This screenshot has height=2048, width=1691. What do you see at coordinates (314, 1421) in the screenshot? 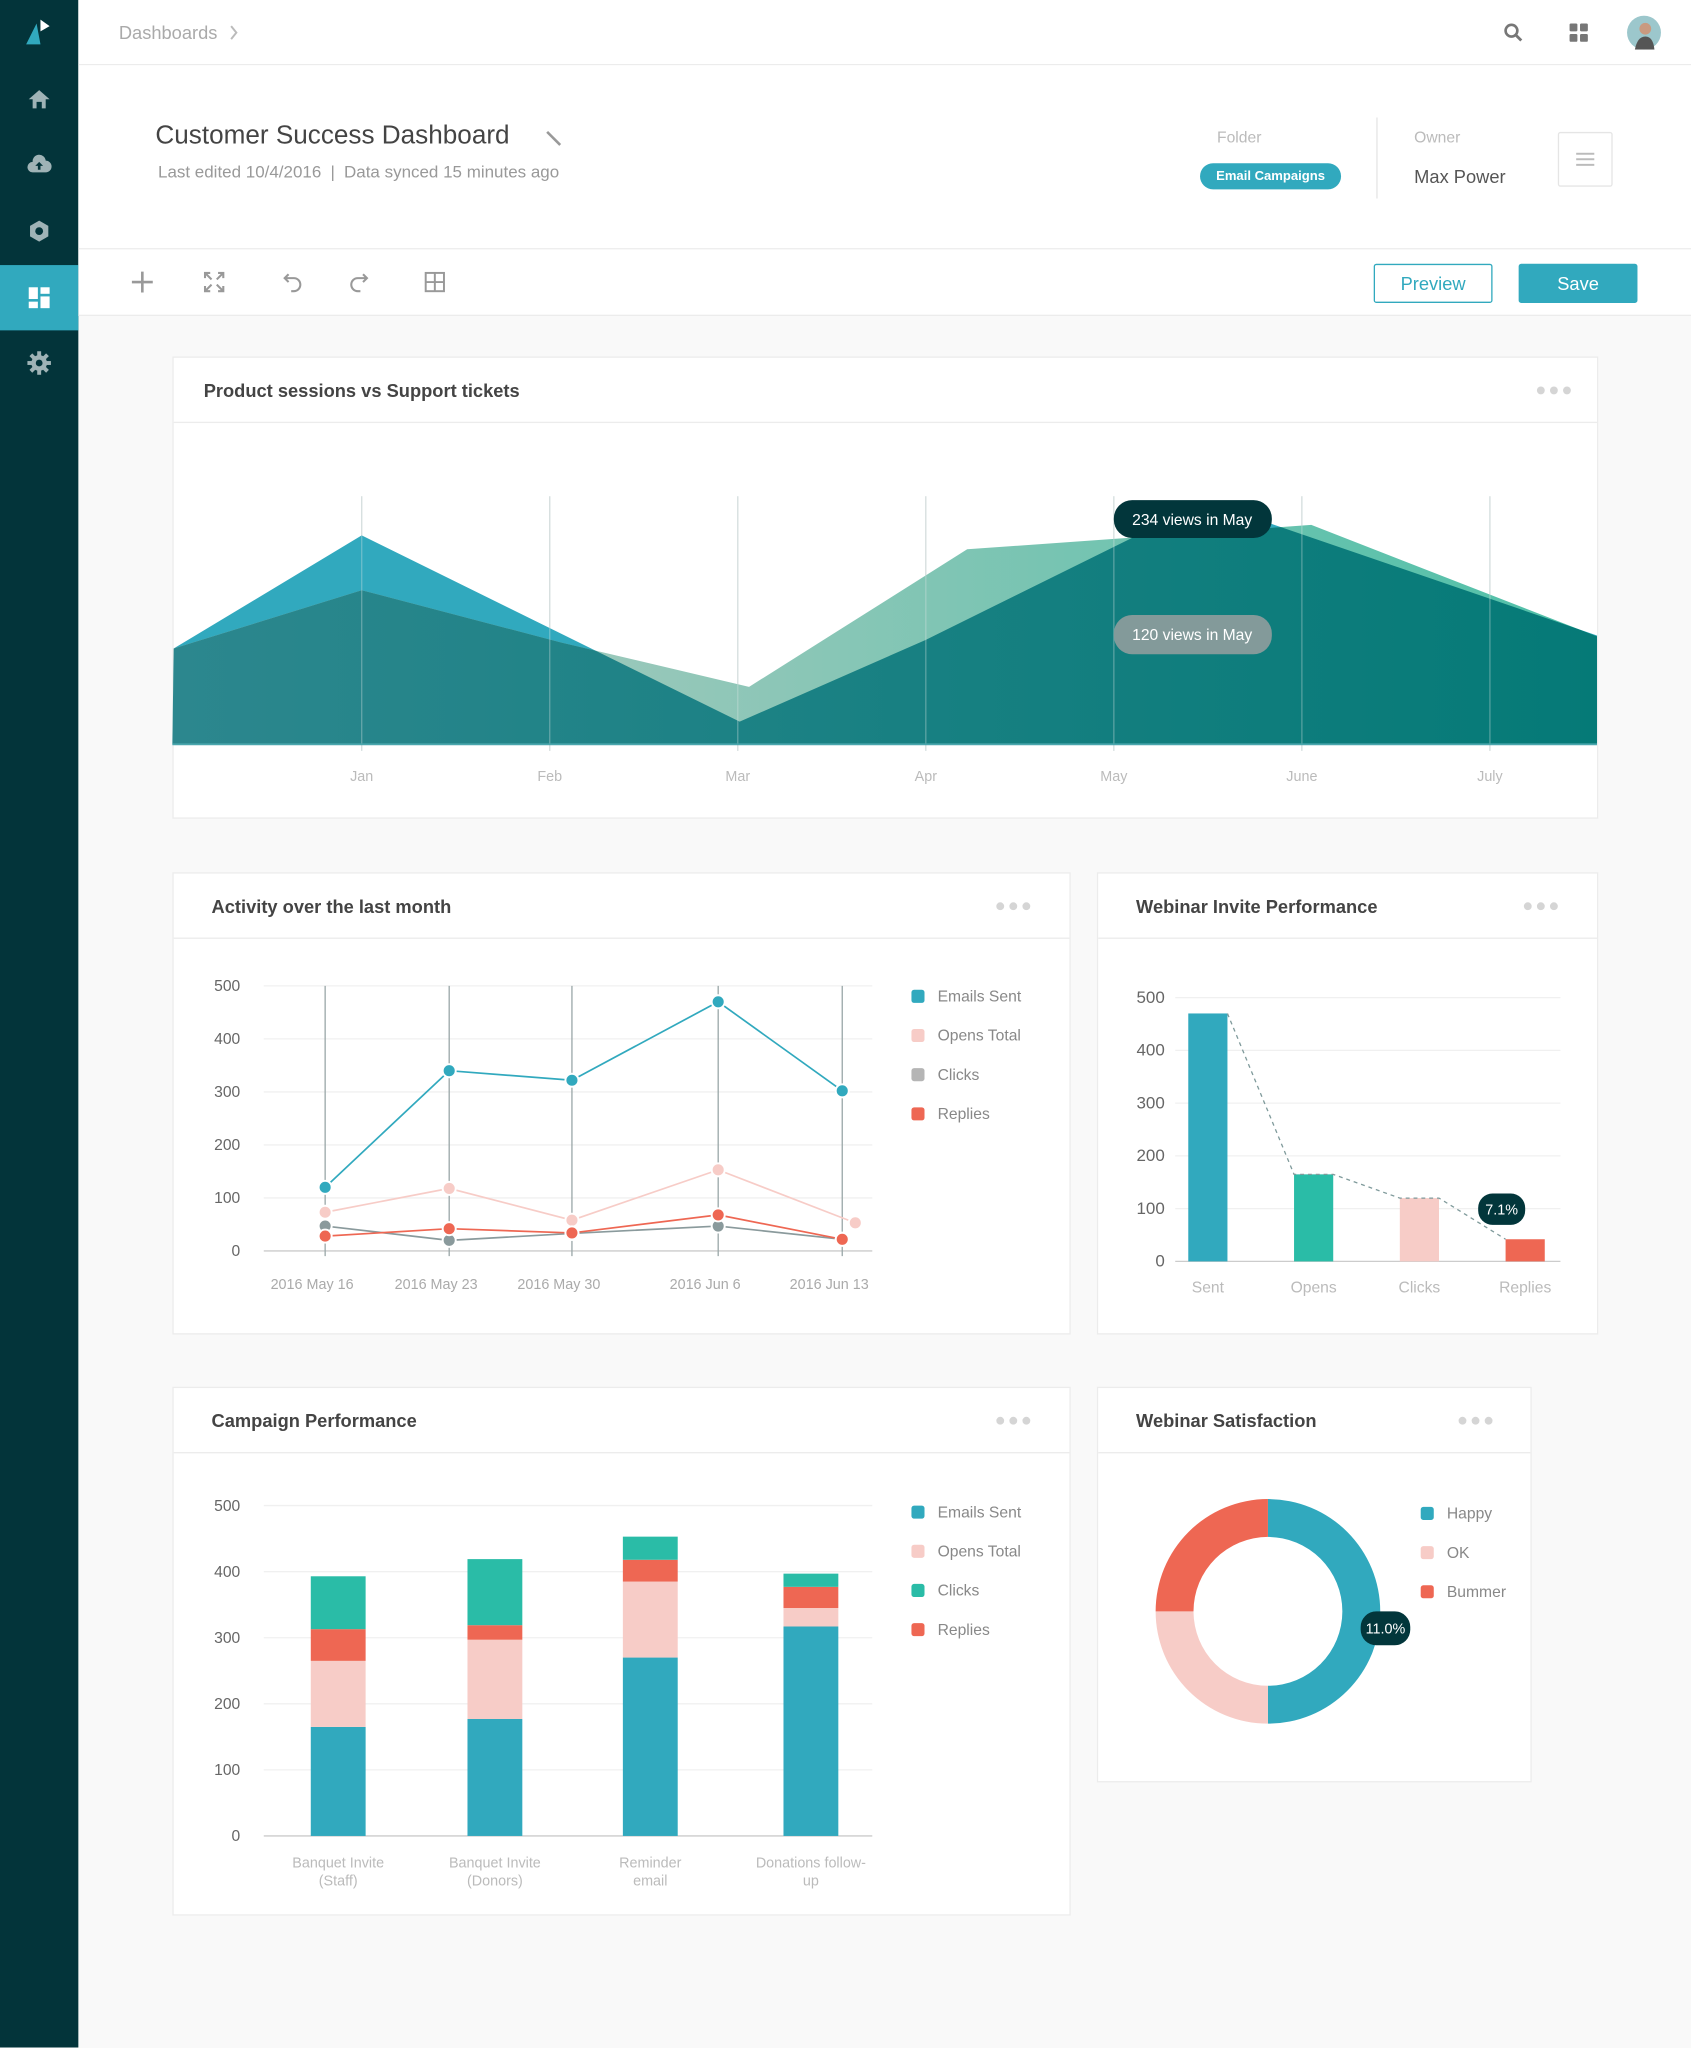
I see `card-title: Campaign Performance` at bounding box center [314, 1421].